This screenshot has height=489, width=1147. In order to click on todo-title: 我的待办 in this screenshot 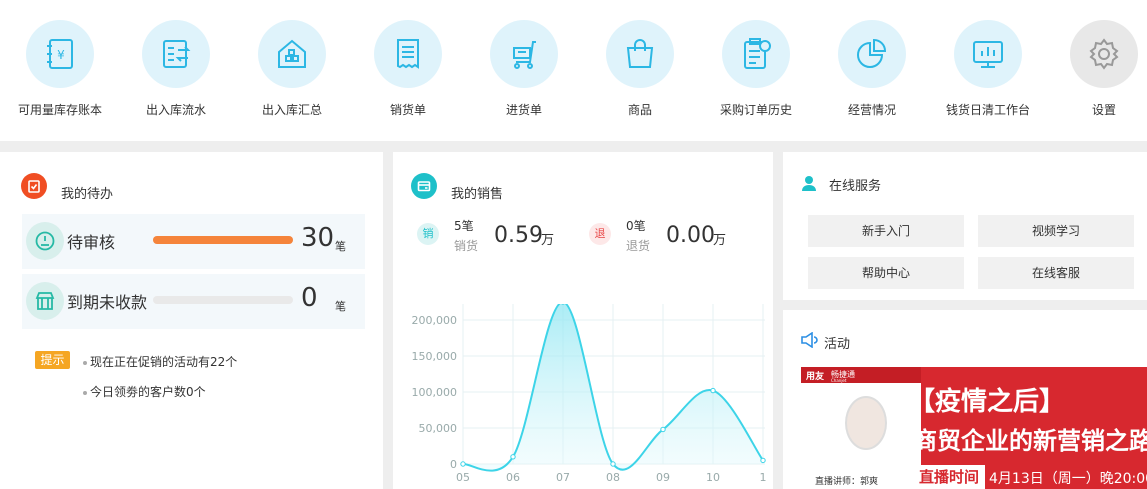, I will do `click(87, 194)`.